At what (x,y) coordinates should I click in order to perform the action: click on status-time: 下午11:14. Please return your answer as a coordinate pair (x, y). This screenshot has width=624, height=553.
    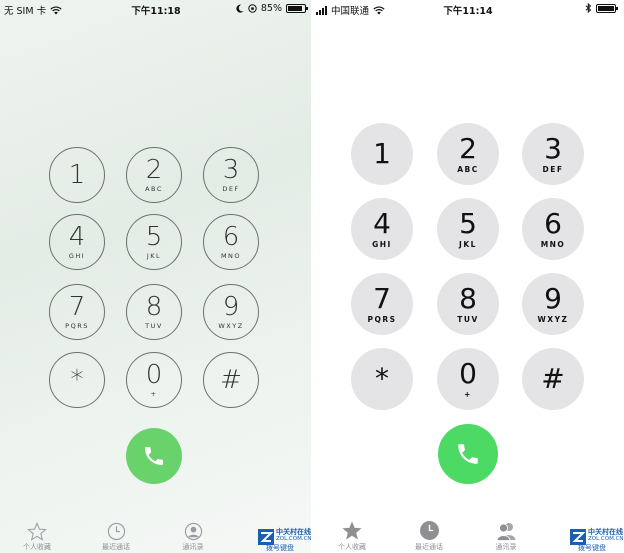
    Looking at the image, I should click on (468, 11).